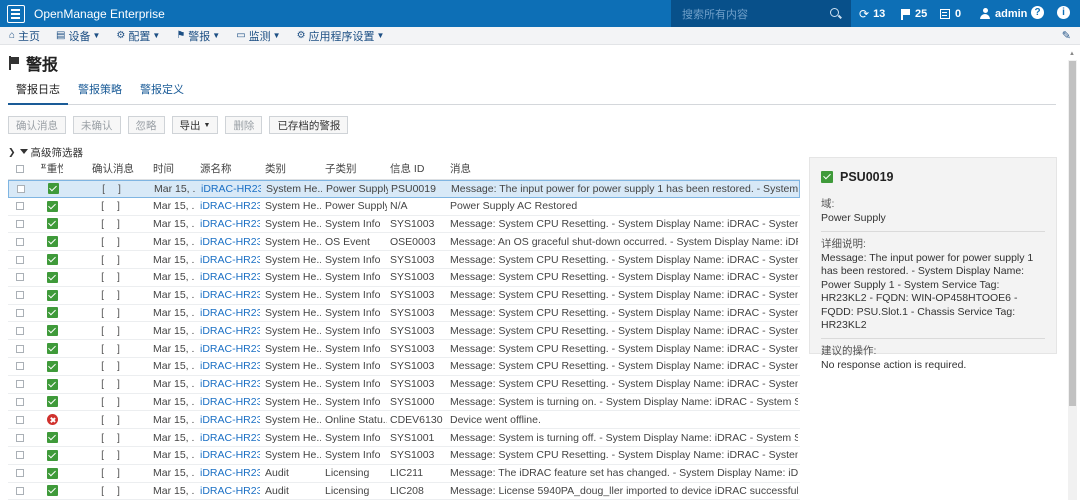  I want to click on page-scrollbar, so click(1072, 280).